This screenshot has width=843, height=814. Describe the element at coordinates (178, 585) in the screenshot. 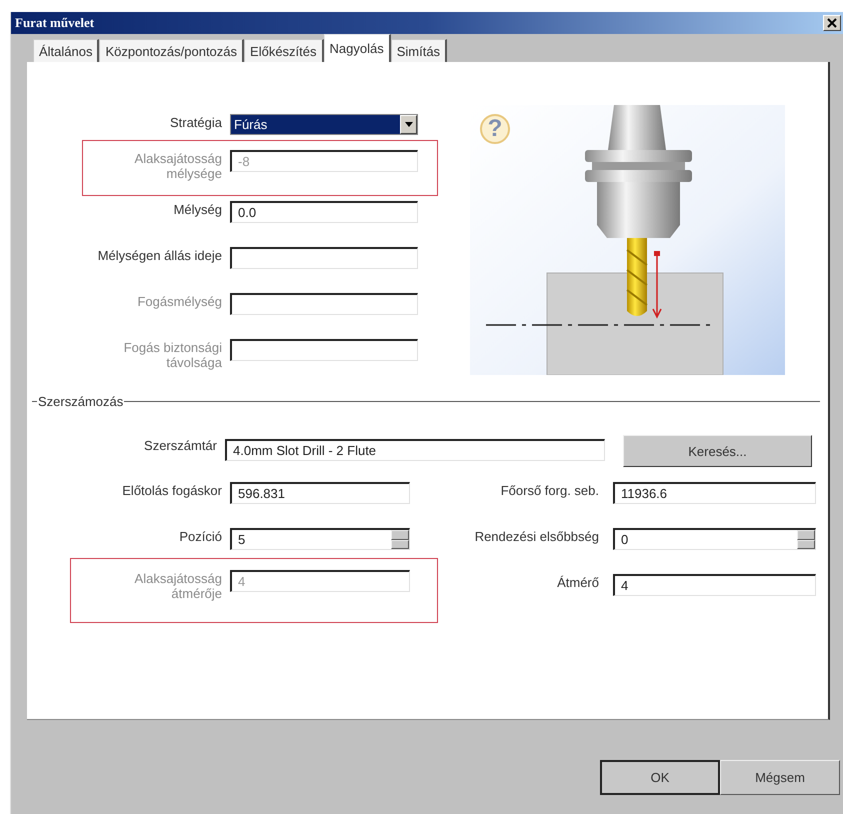

I see `field-label: Alaksajátosság átmérője` at that location.